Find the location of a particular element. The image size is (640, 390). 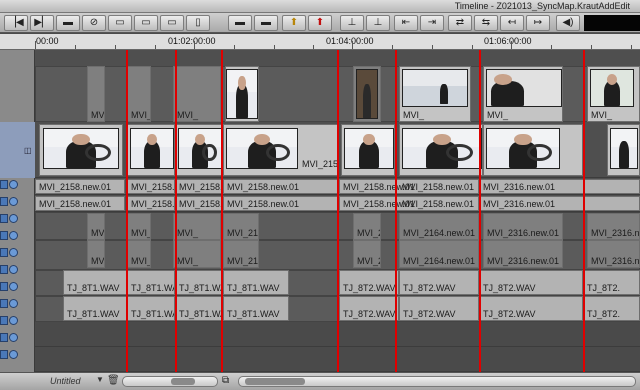

clip: TJ_8T2. is located at coordinates (611, 282).